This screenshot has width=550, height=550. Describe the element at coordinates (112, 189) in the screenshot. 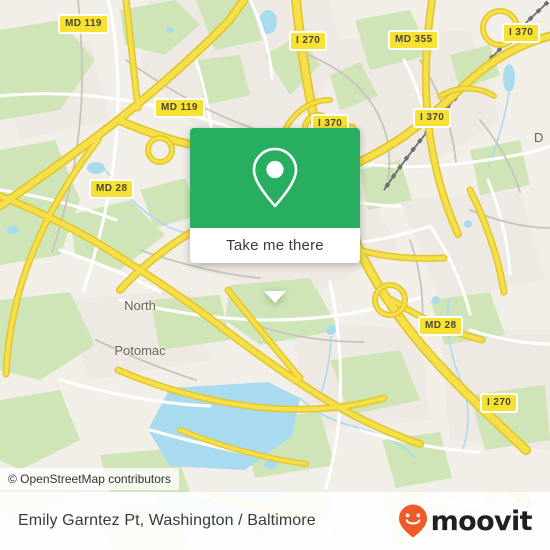

I see `map-shield-md28-west: MD 28` at that location.